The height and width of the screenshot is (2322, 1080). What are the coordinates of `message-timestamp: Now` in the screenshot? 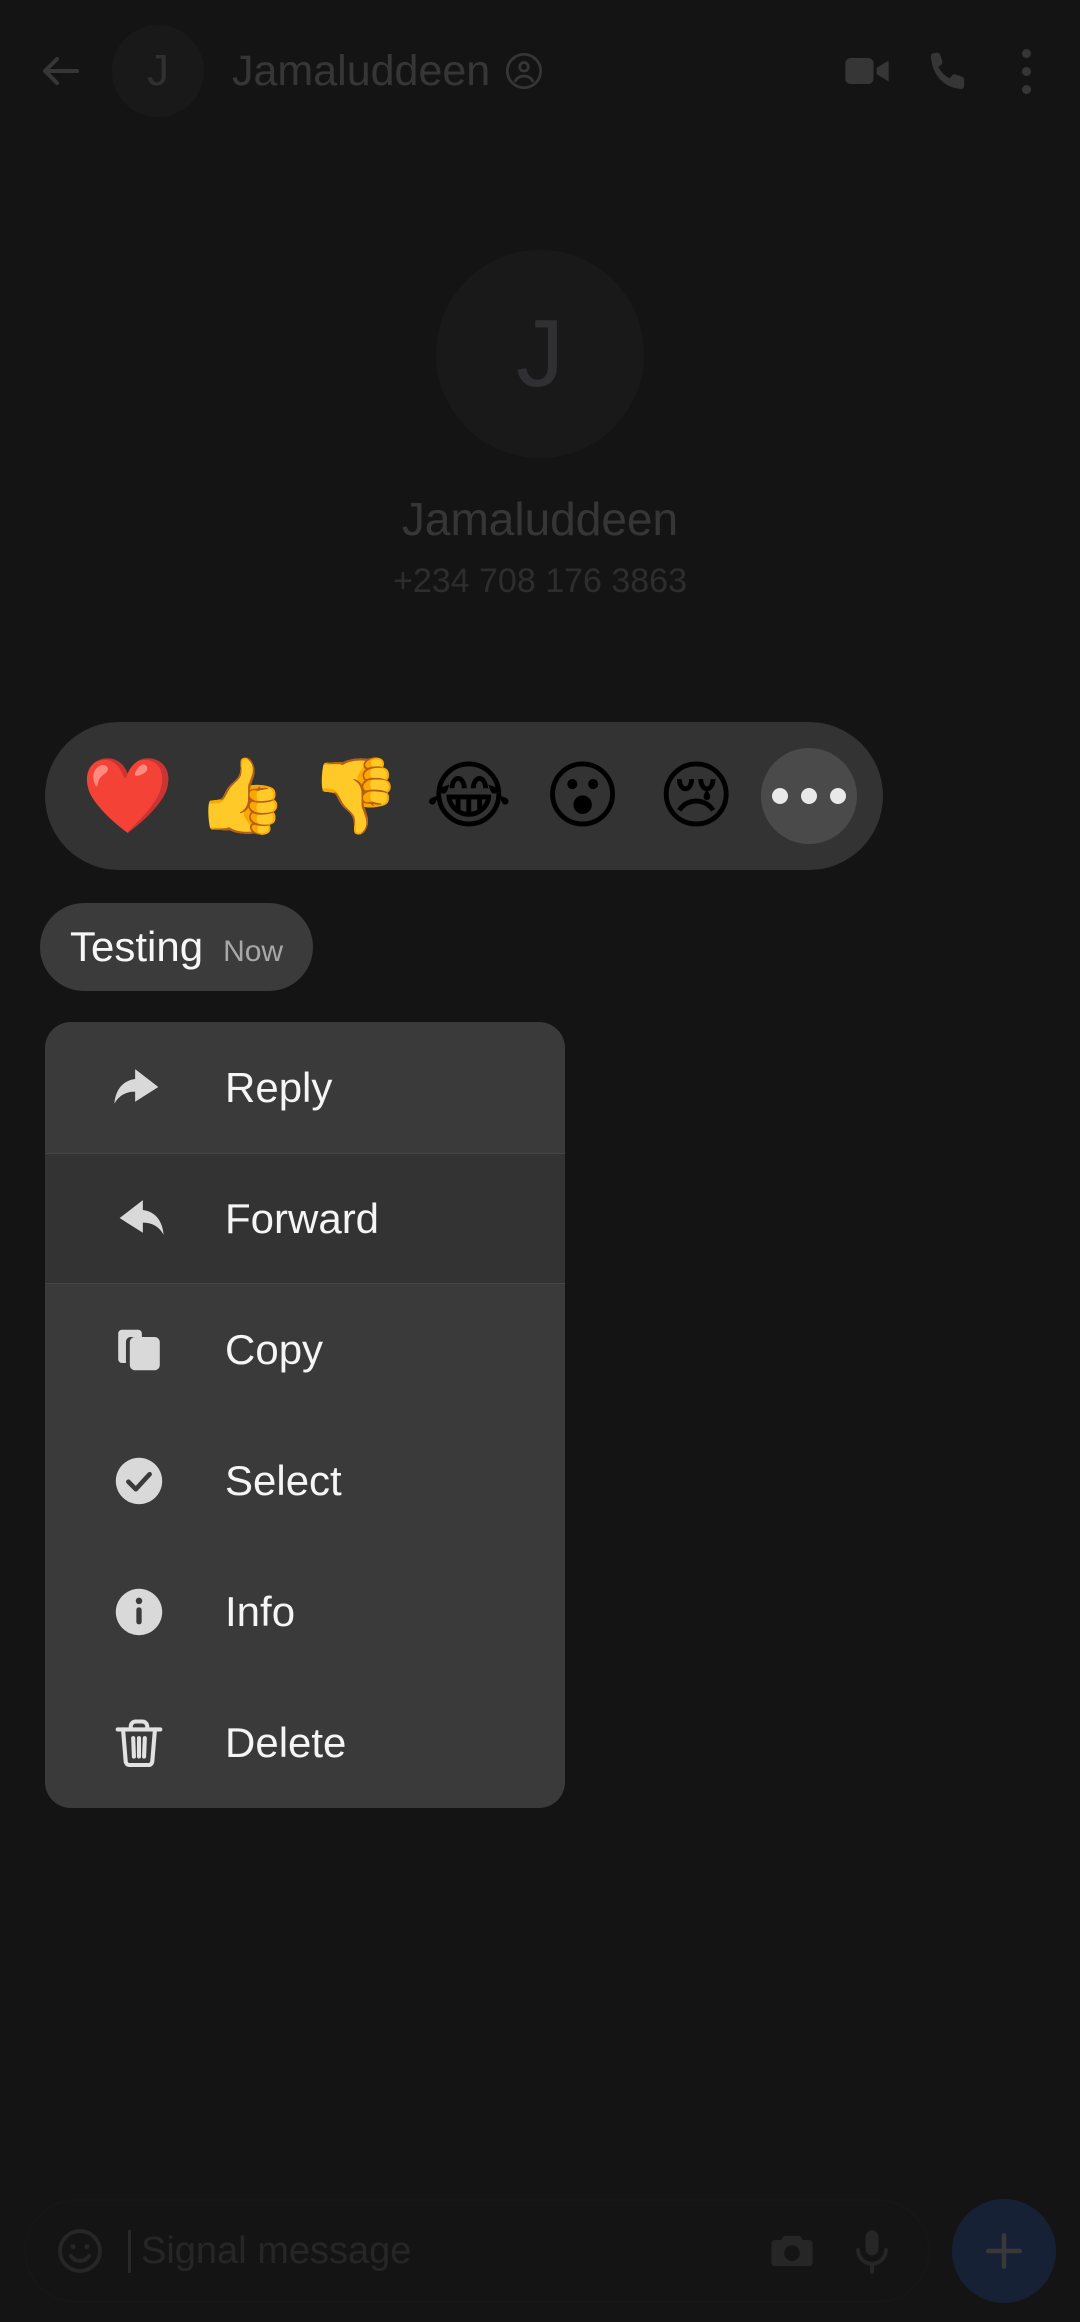 It's located at (253, 951).